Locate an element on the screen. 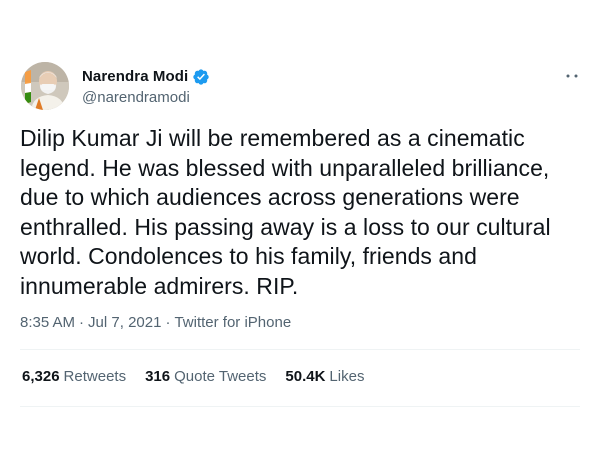 The image size is (600, 450). author-names: Narendra Modi @narendramodi is located at coordinates (146, 86).